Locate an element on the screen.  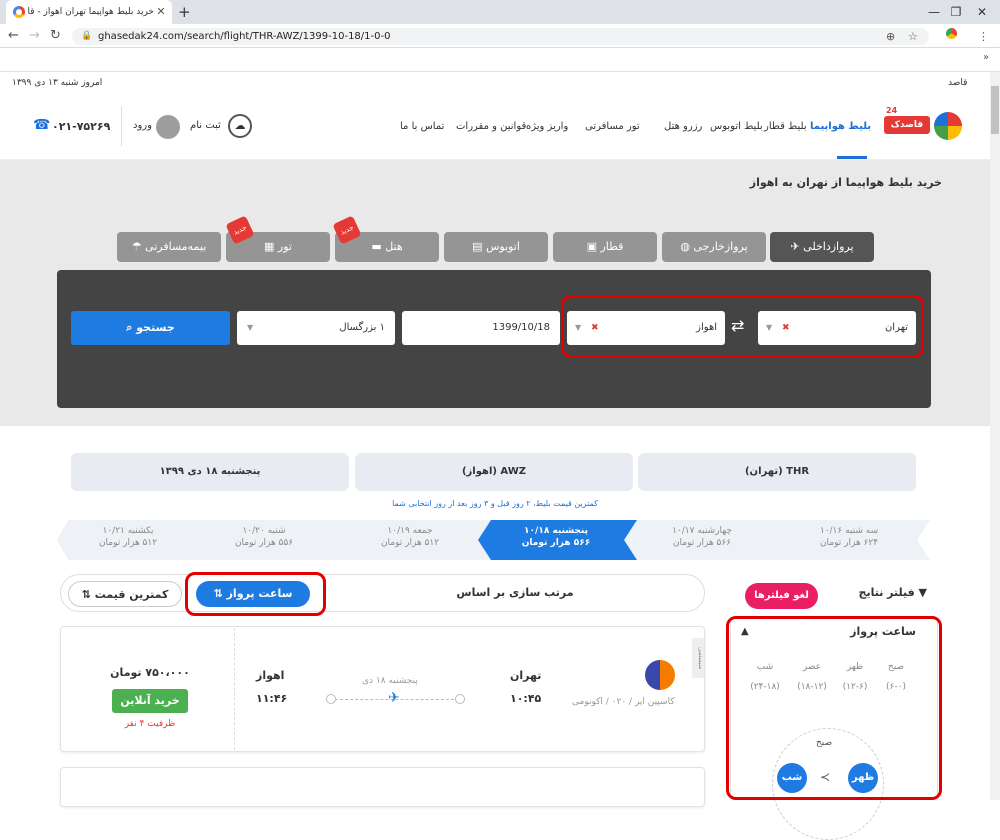
signup-link: ثبت نام is located at coordinates (205, 125).